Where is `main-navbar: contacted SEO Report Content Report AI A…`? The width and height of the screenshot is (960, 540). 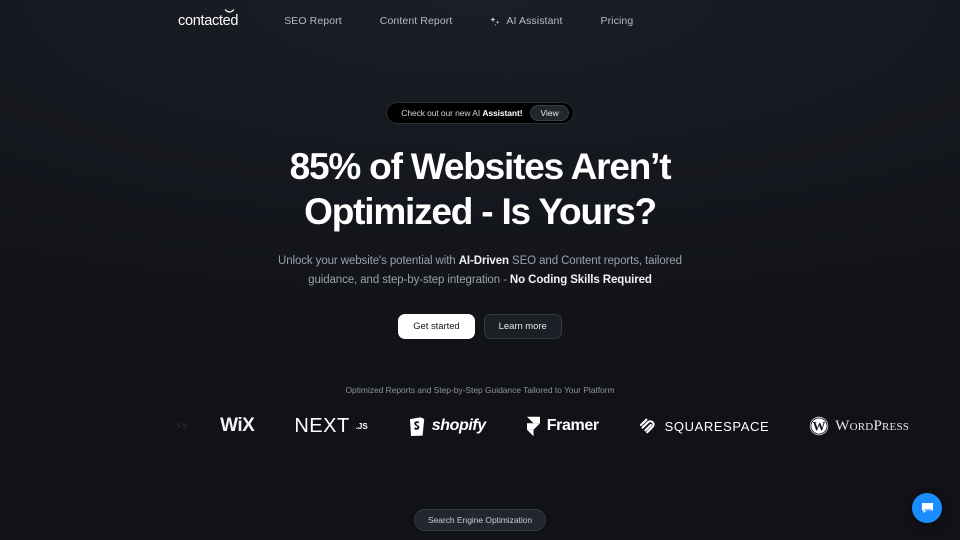 main-navbar: contacted SEO Report Content Report AI A… is located at coordinates (480, 21).